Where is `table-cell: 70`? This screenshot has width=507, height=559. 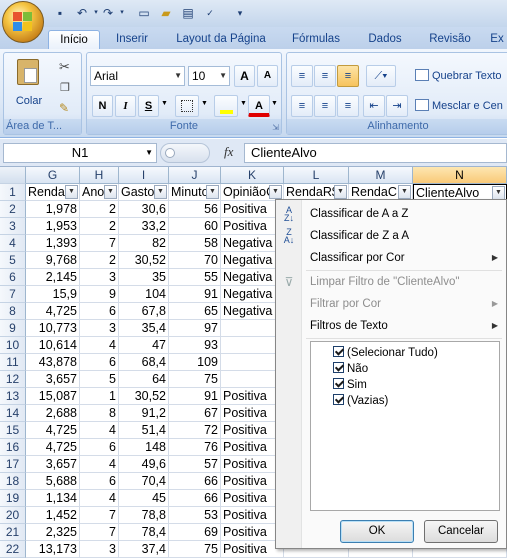 table-cell: 70 is located at coordinates (195, 260).